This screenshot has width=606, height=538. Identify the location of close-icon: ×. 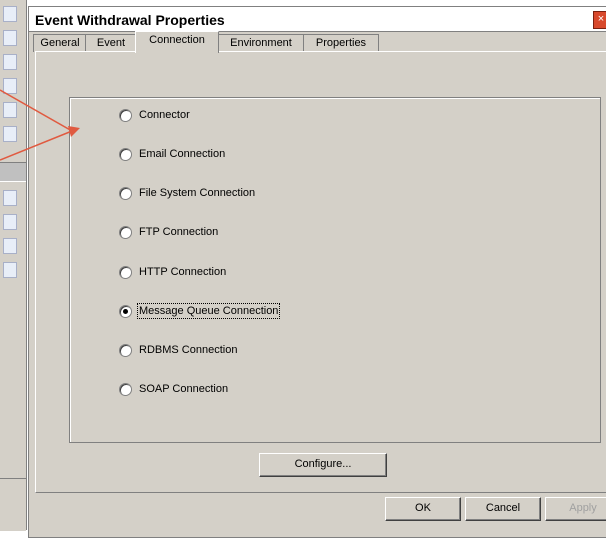
(601, 19).